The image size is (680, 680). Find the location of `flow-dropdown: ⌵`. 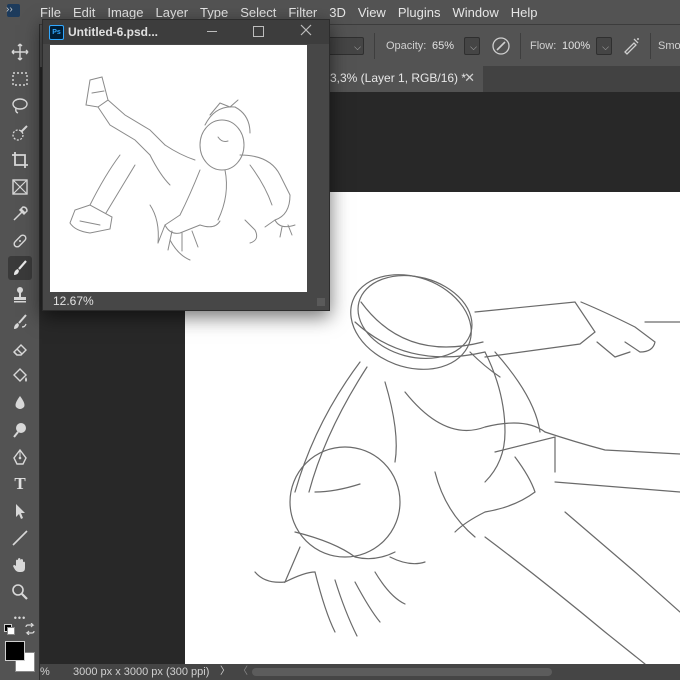

flow-dropdown: ⌵ is located at coordinates (604, 46).